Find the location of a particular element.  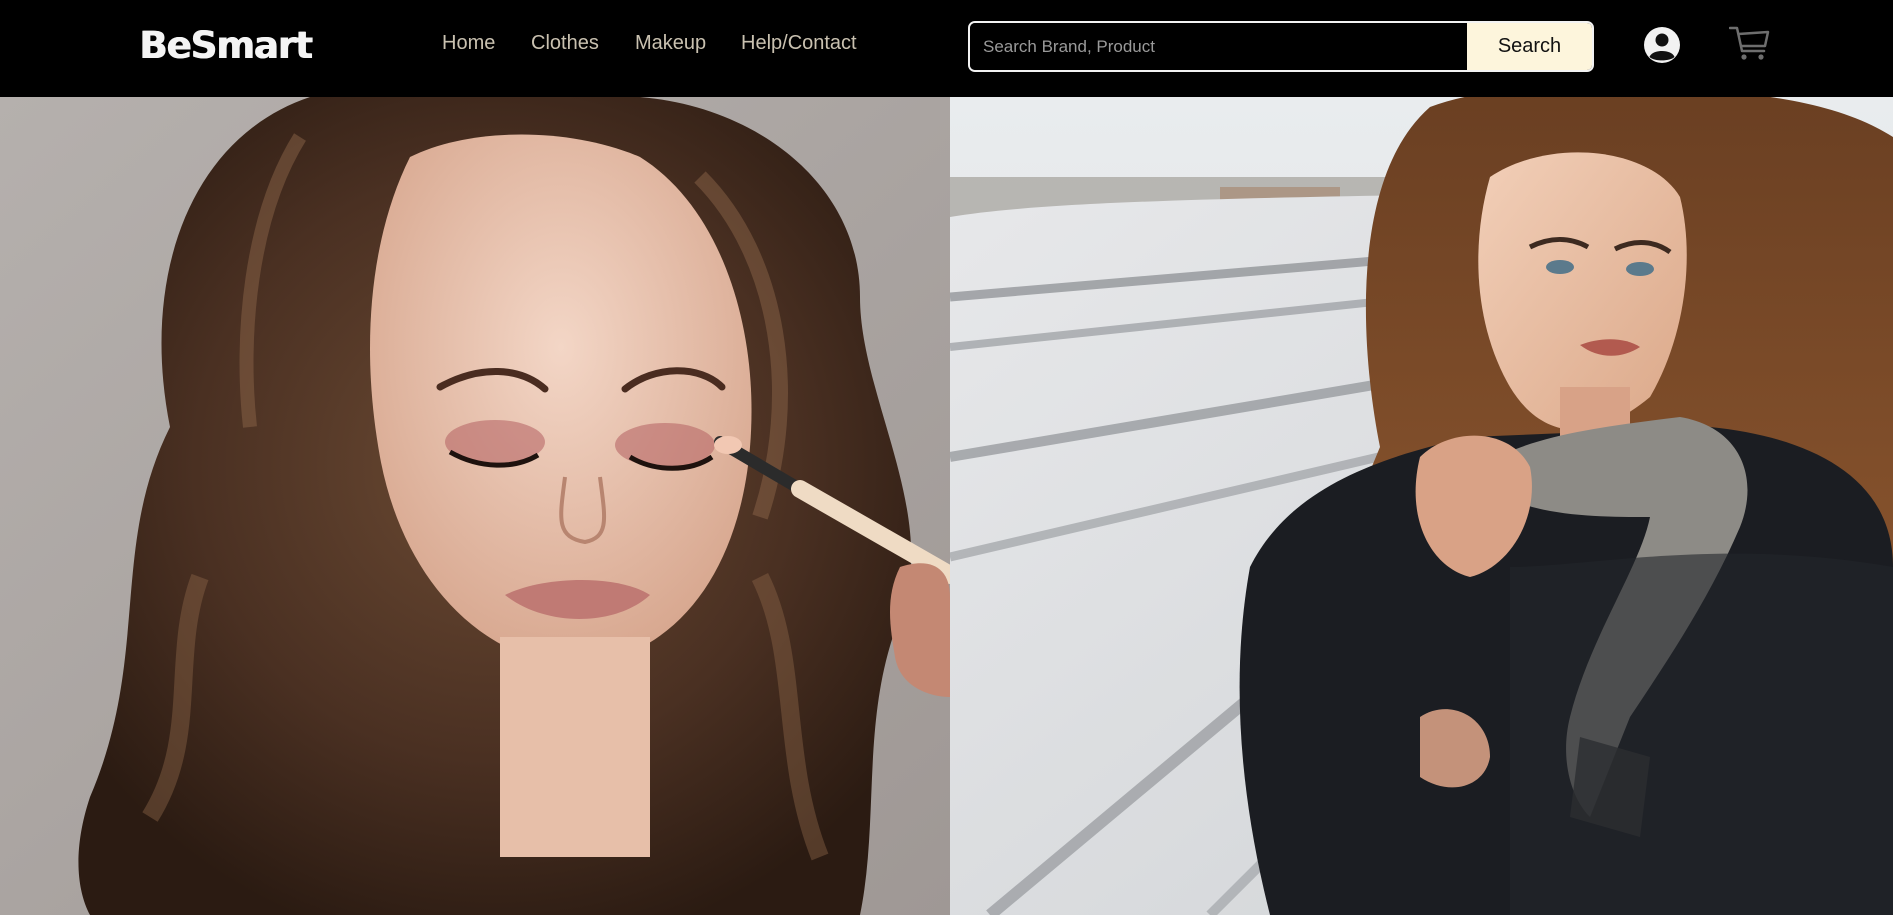

nav-link-makeup: Makeup is located at coordinates (670, 43).